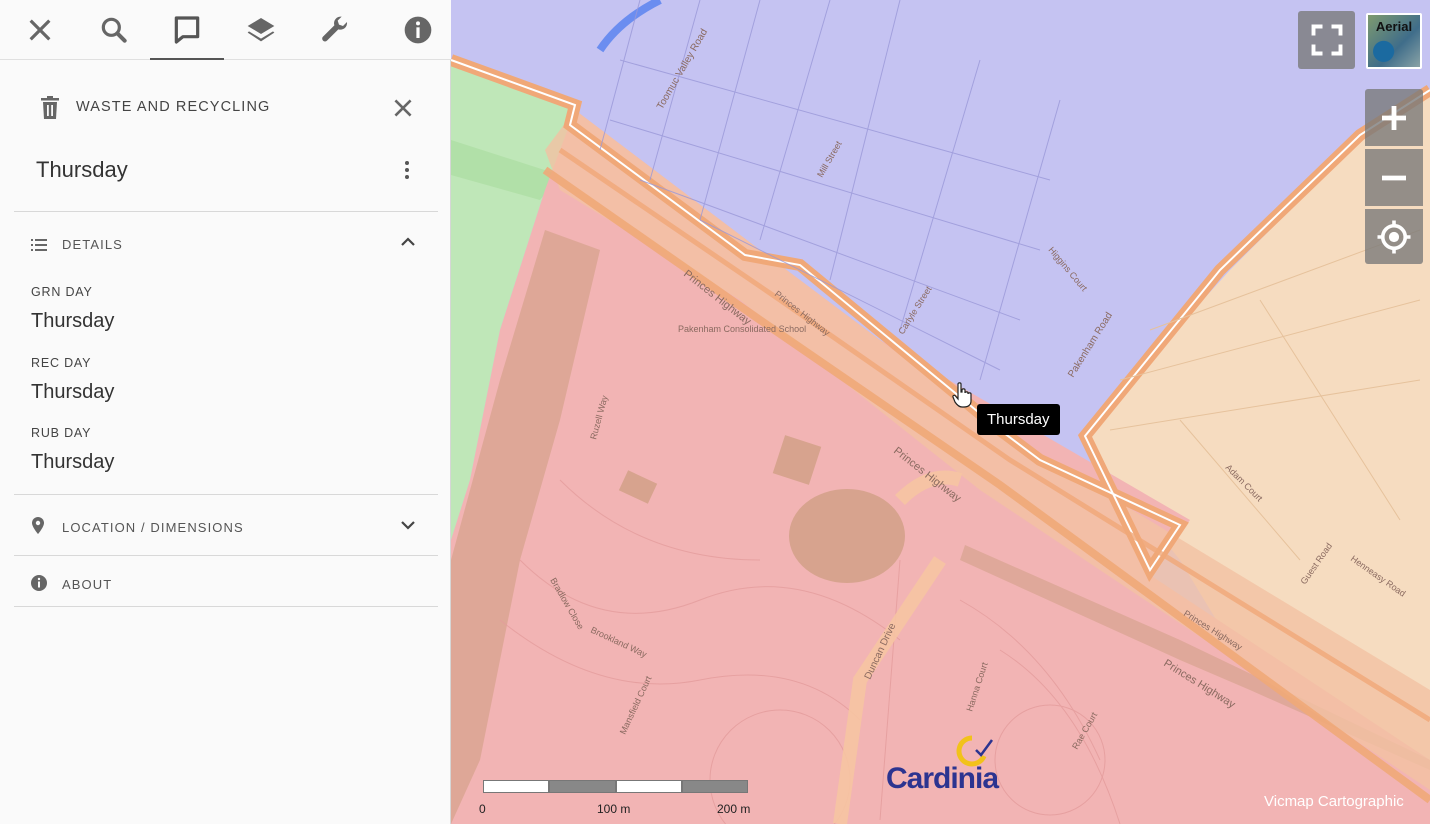 Image resolution: width=1430 pixels, height=824 pixels. What do you see at coordinates (92, 244) in the screenshot?
I see `details-header-label: DETAILS` at bounding box center [92, 244].